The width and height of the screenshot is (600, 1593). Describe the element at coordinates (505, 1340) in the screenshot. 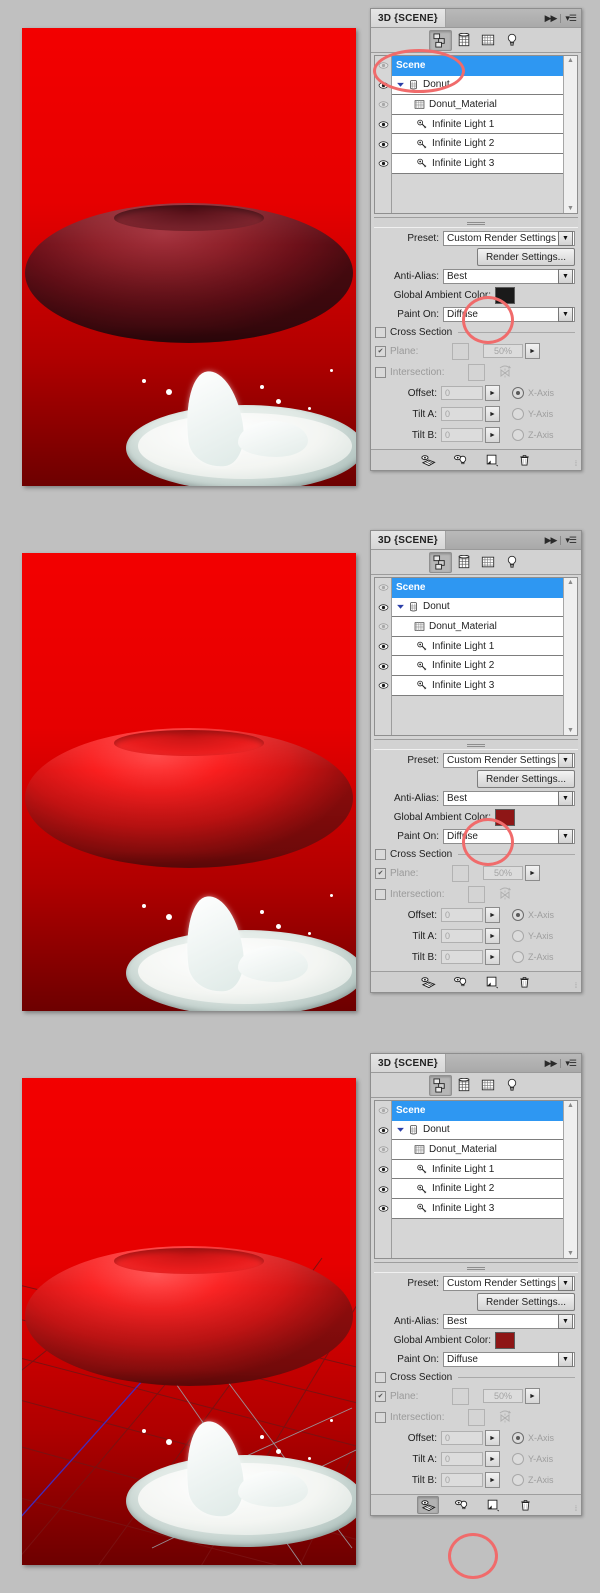

I see `global-ambient-color-swatch` at that location.